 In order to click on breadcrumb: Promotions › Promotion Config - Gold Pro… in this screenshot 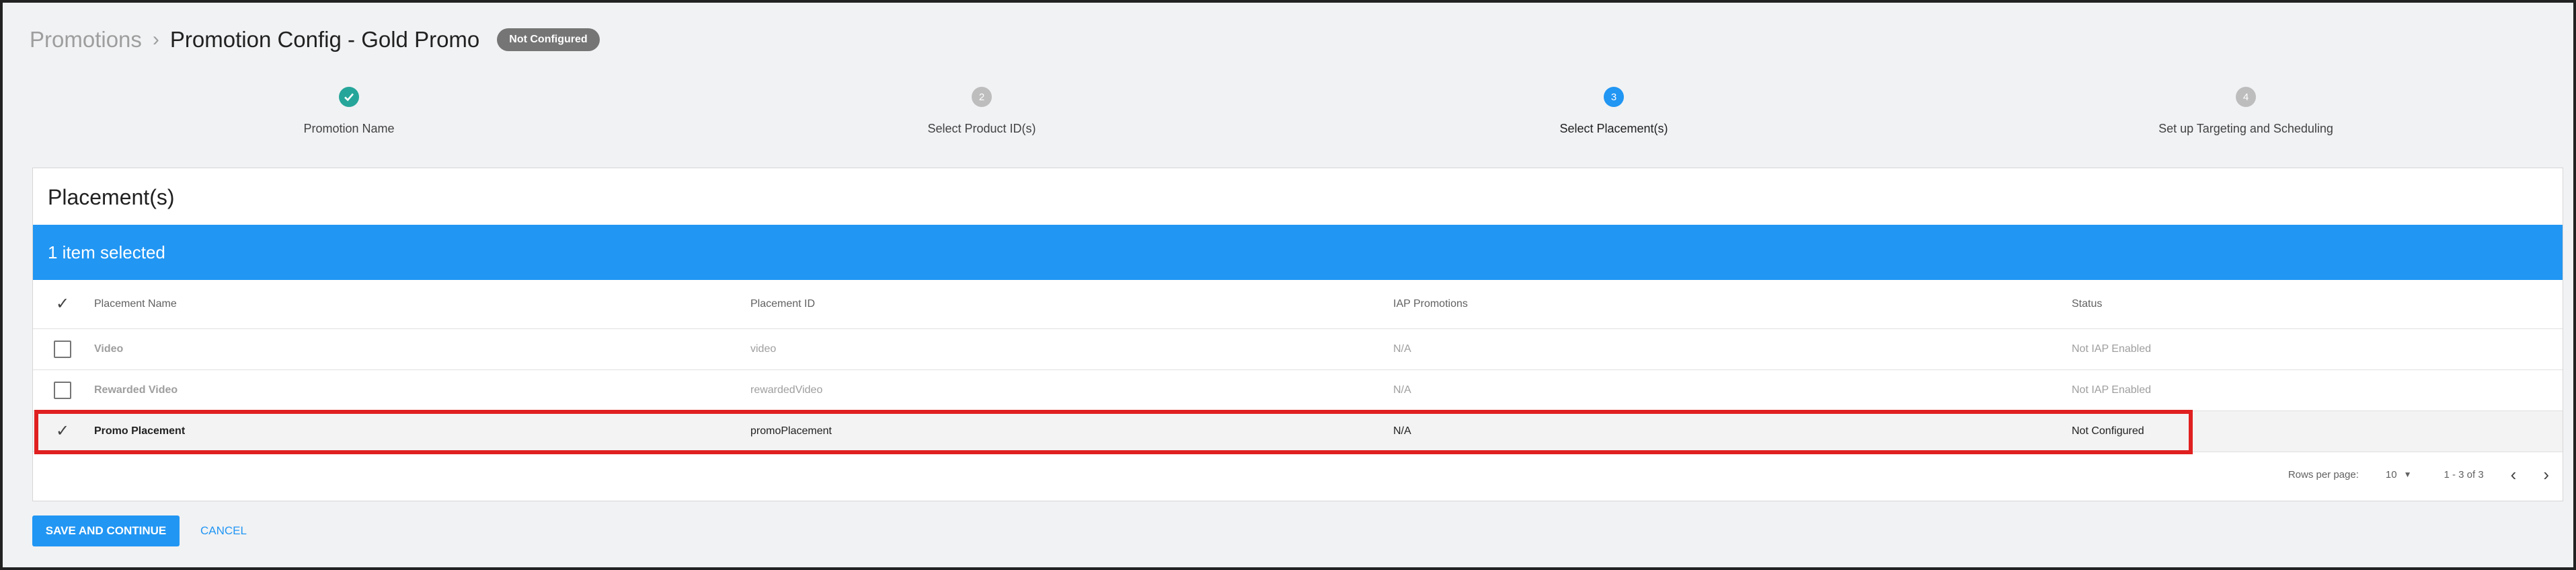, I will do `click(315, 40)`.